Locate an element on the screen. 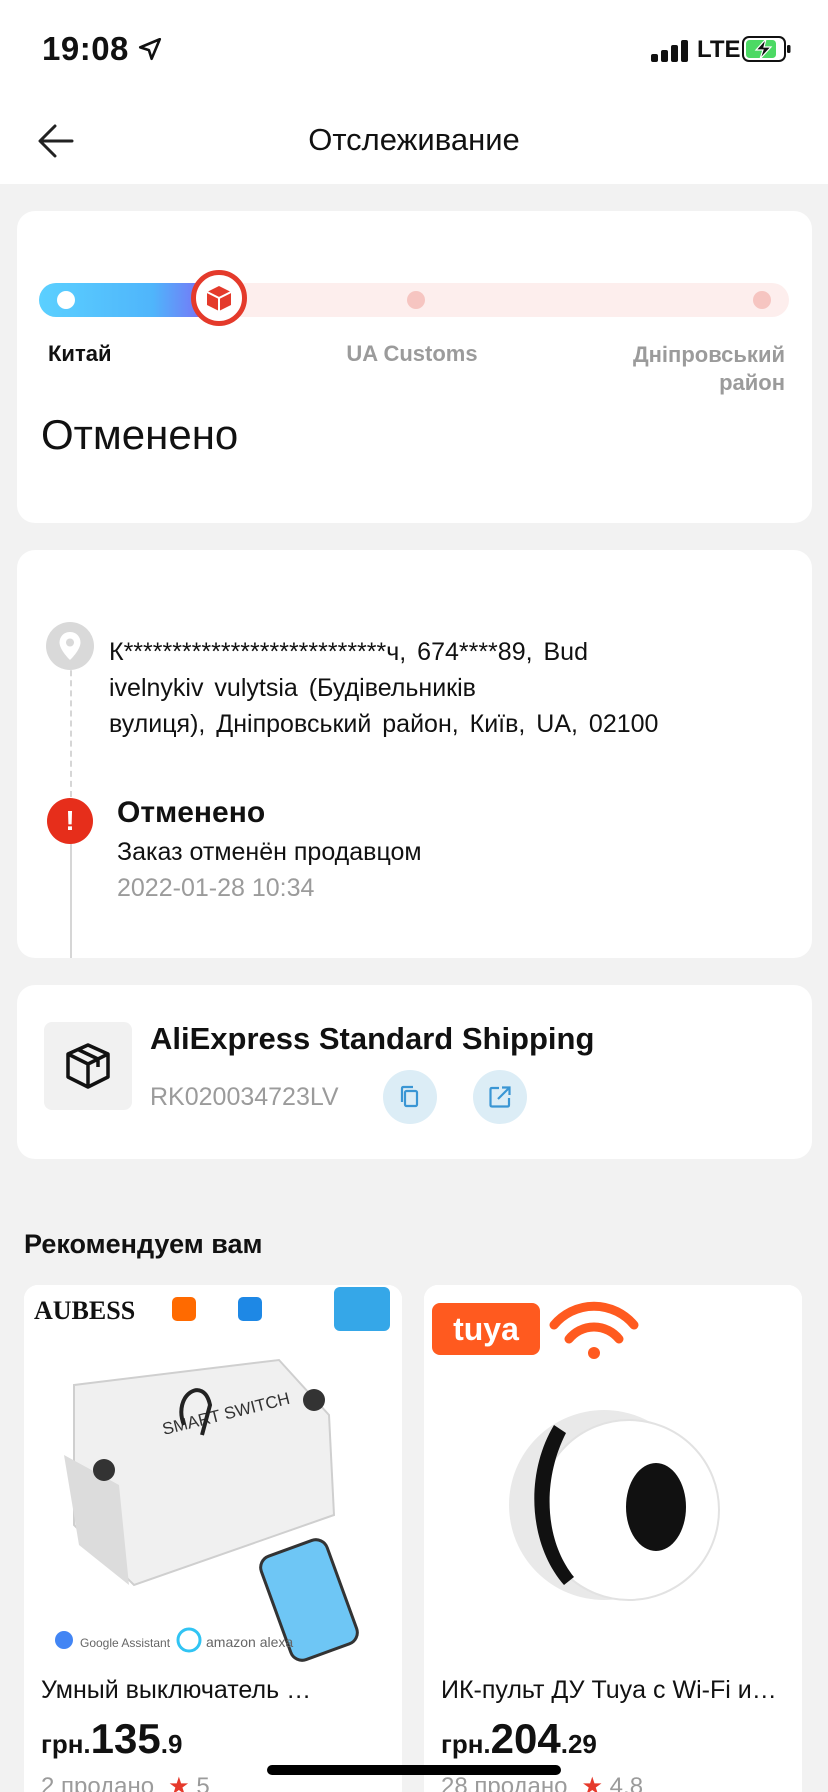 The width and height of the screenshot is (828, 1792). signal-icon is located at coordinates (670, 50).